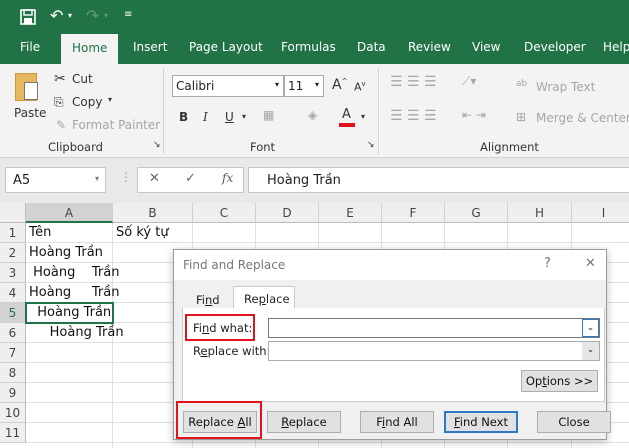 This screenshot has height=448, width=629. I want to click on tab-home: Home, so click(90, 49).